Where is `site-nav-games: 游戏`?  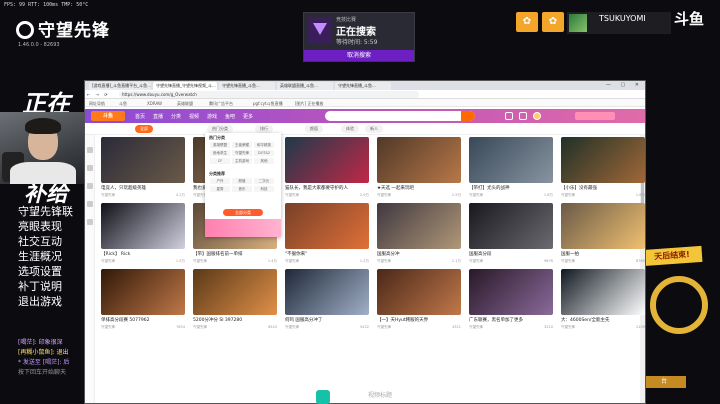
site-nav-games: 游戏 is located at coordinates (212, 116).